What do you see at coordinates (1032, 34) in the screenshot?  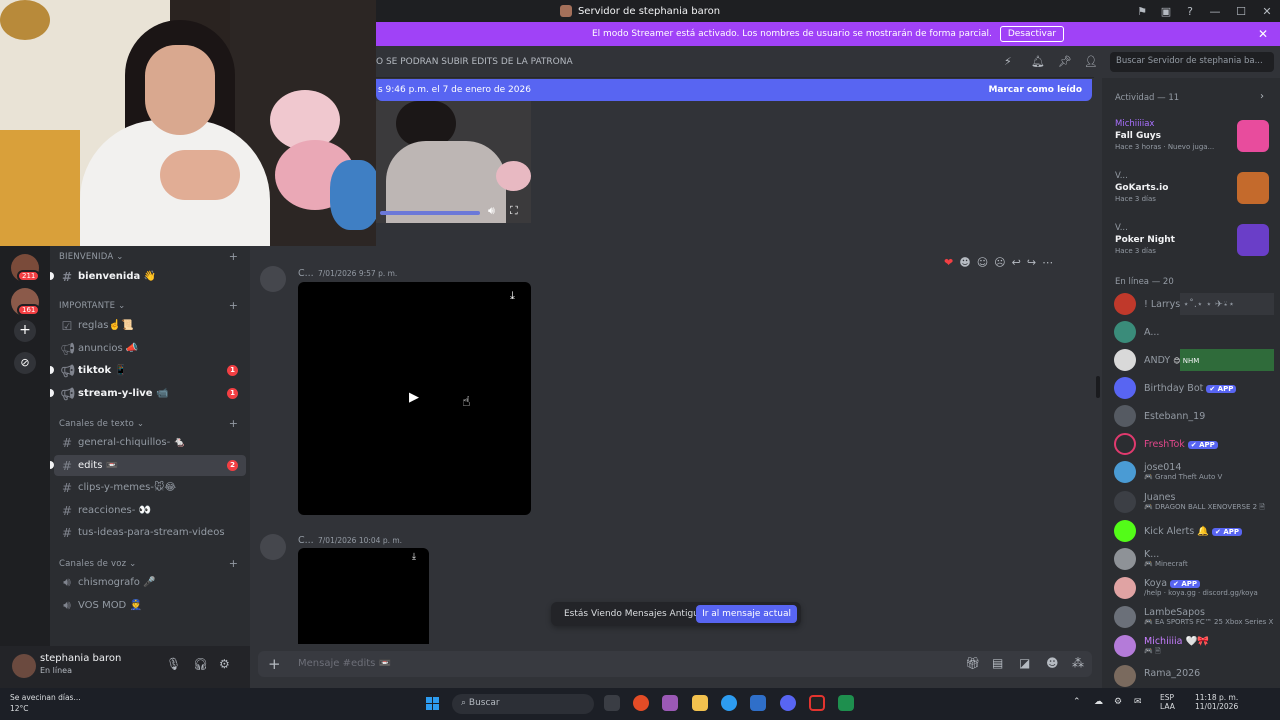 I see `disable-streamer-mode-button: Desactivar` at bounding box center [1032, 34].